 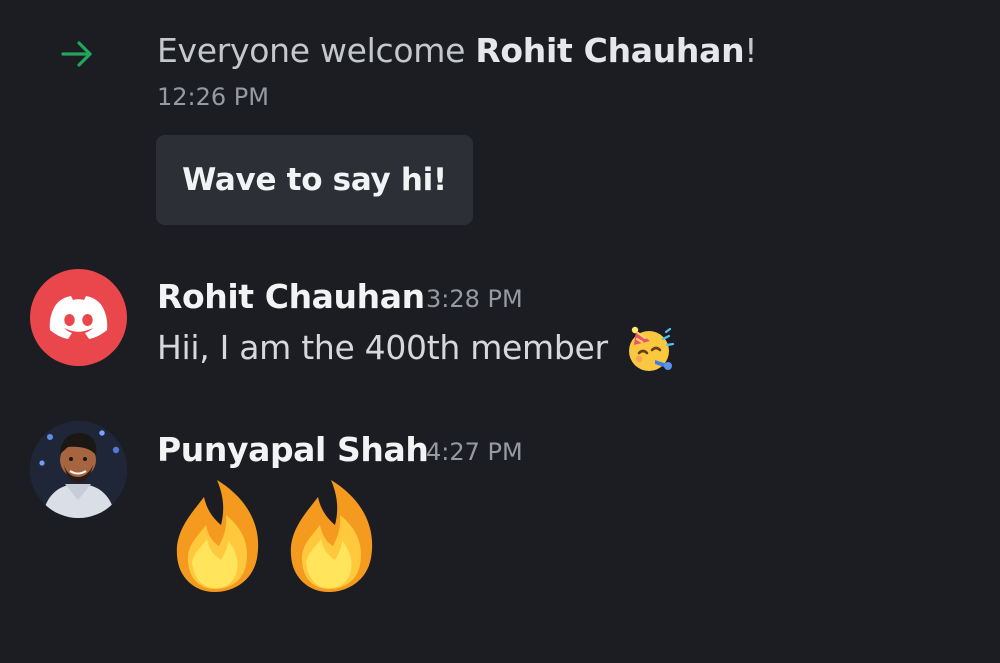 I want to click on message-author: Rohit Chauhan, so click(x=291, y=297).